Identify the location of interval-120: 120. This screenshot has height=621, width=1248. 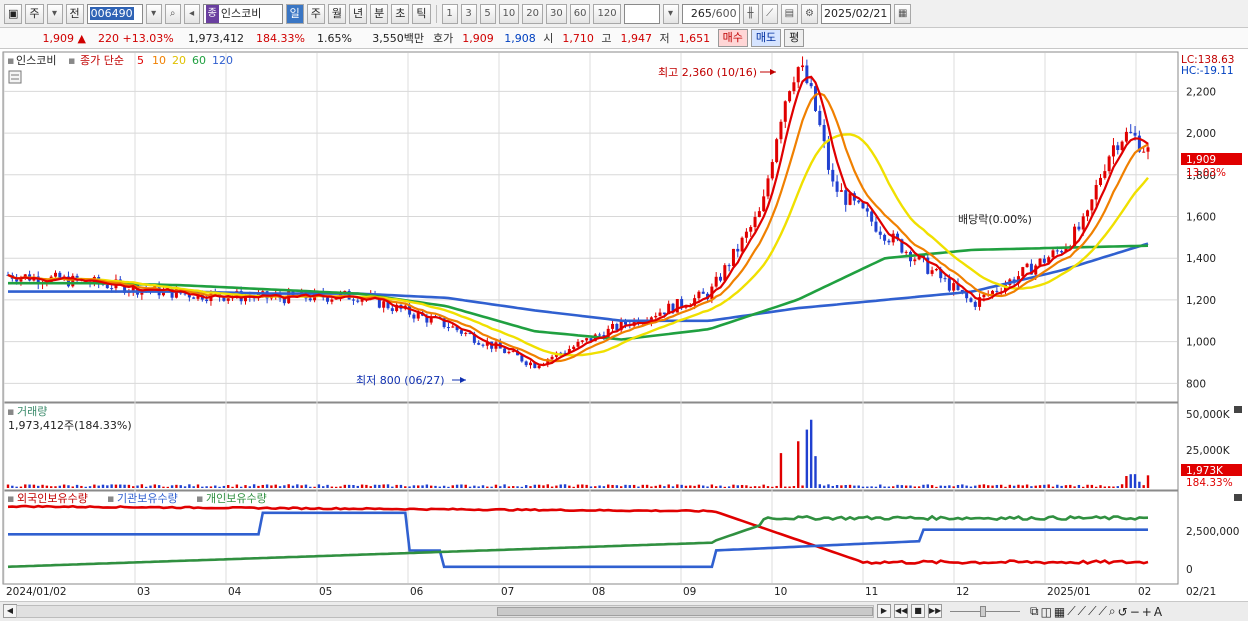
(607, 13).